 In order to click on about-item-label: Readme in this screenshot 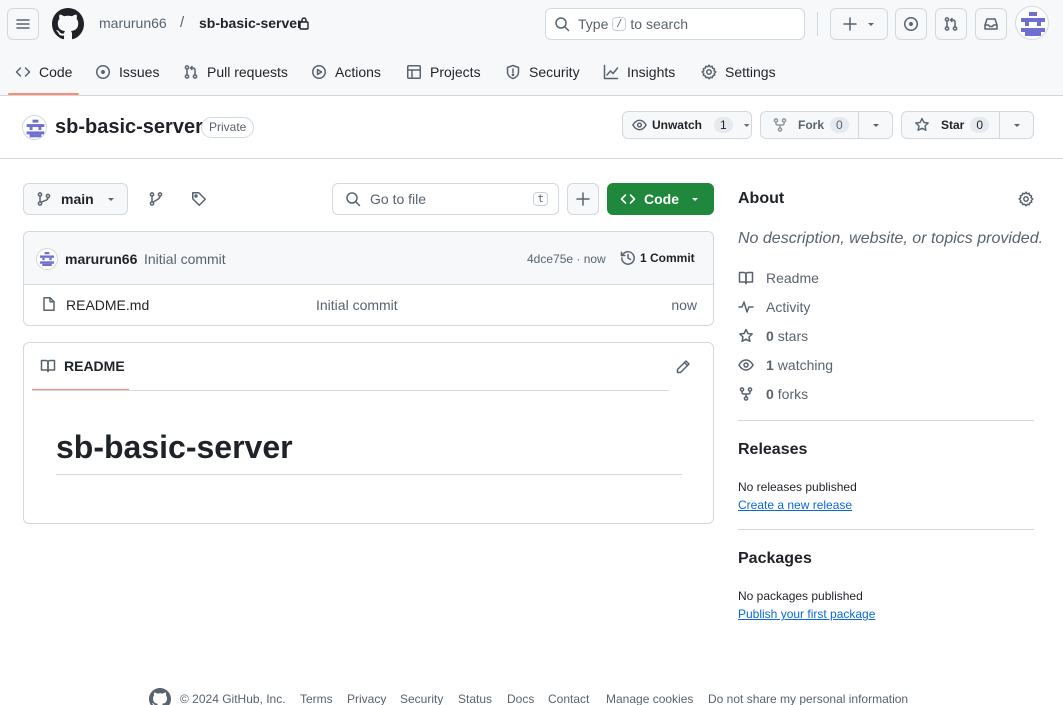, I will do `click(792, 278)`.